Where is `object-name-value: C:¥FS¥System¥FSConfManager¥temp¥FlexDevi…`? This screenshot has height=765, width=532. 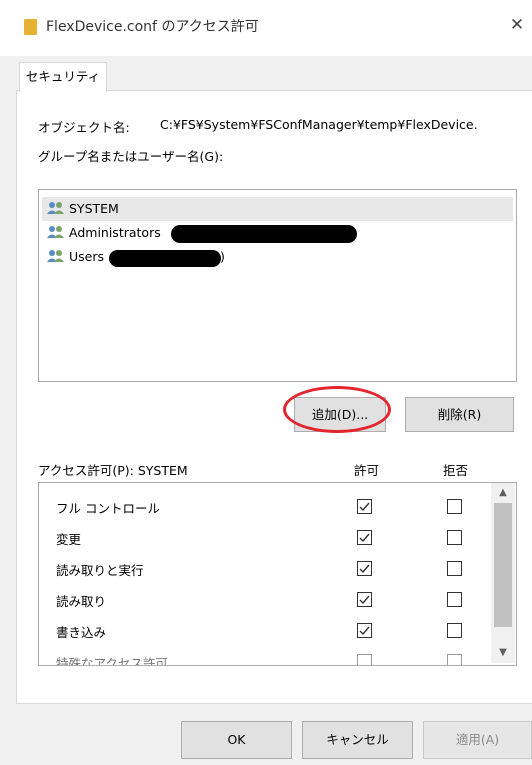
object-name-value: C:¥FS¥System¥FSConfManager¥temp¥FlexDevi… is located at coordinates (319, 124).